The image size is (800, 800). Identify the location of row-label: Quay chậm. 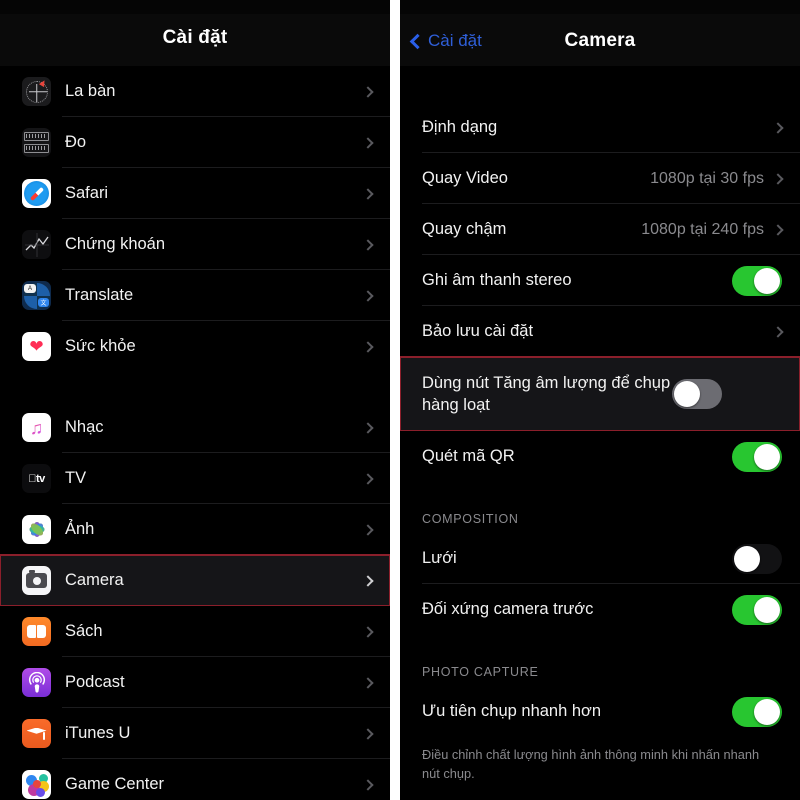
(464, 229).